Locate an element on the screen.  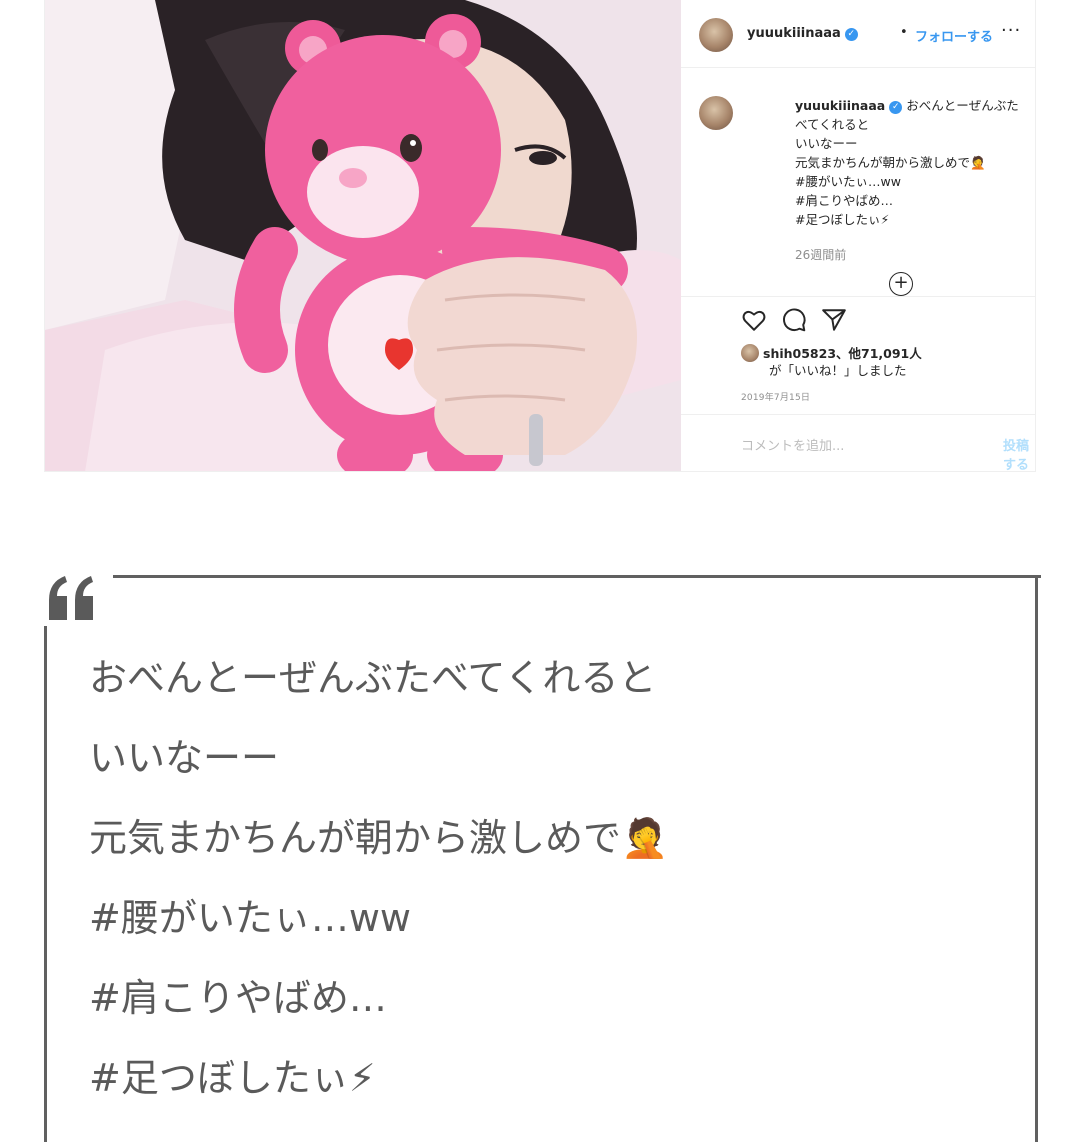
caption-line: 元気まかちんが朝から激しめで🤦 is located at coordinates (890, 162).